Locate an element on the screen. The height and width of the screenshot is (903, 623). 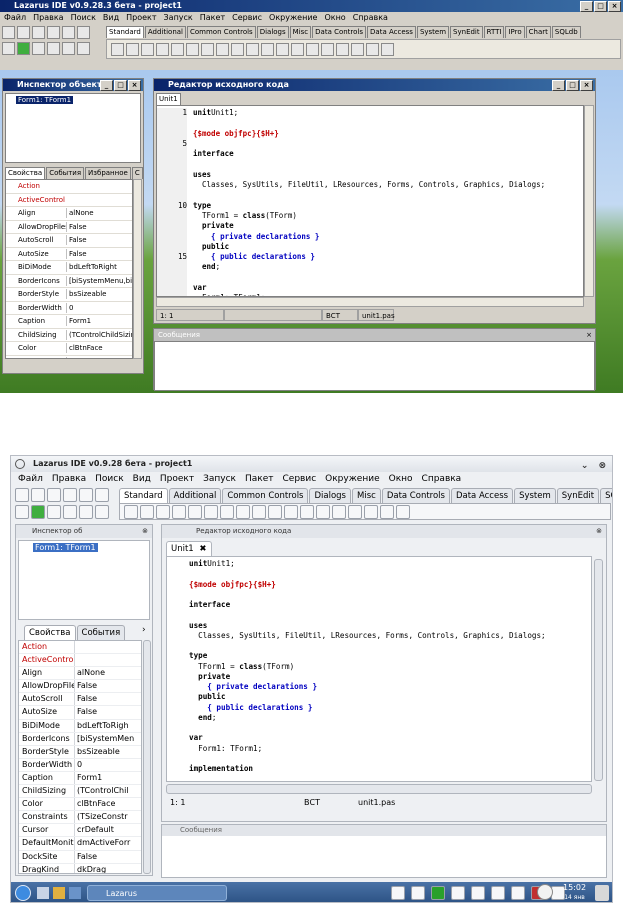
inspector-close-button: × is located at coordinates (134, 85).